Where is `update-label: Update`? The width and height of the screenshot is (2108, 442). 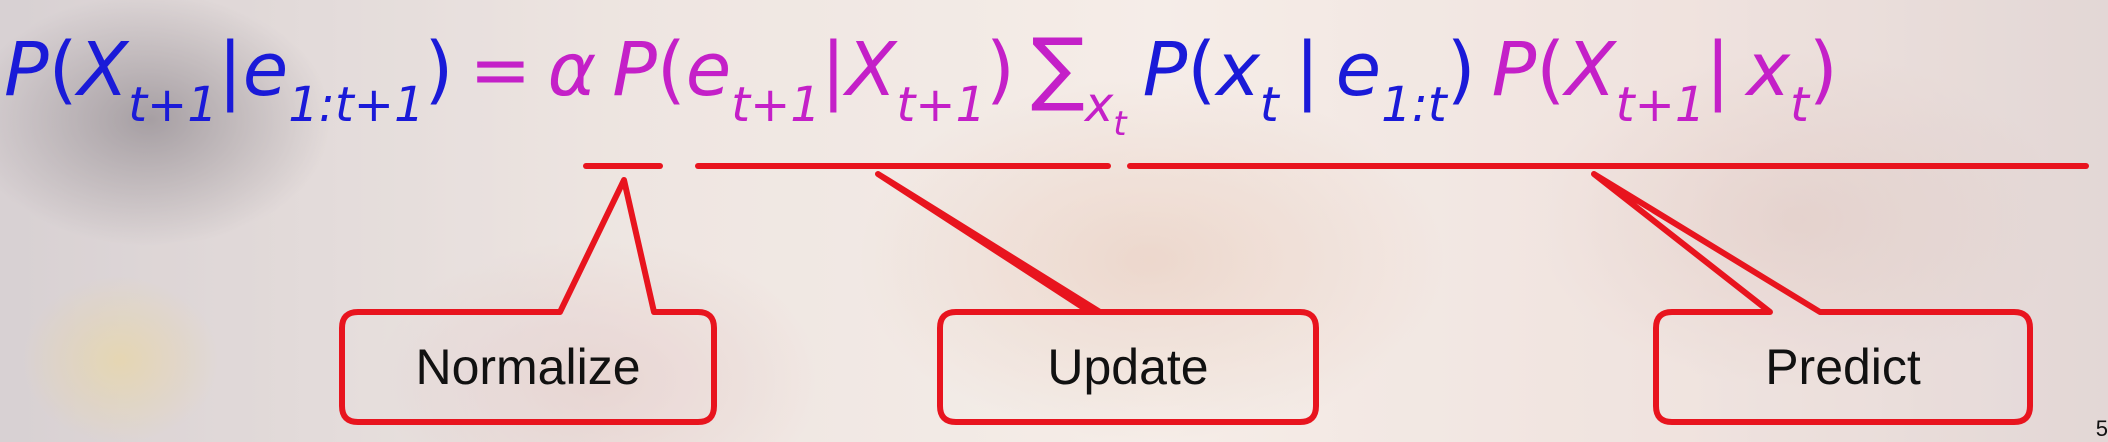 update-label: Update is located at coordinates (1128, 367).